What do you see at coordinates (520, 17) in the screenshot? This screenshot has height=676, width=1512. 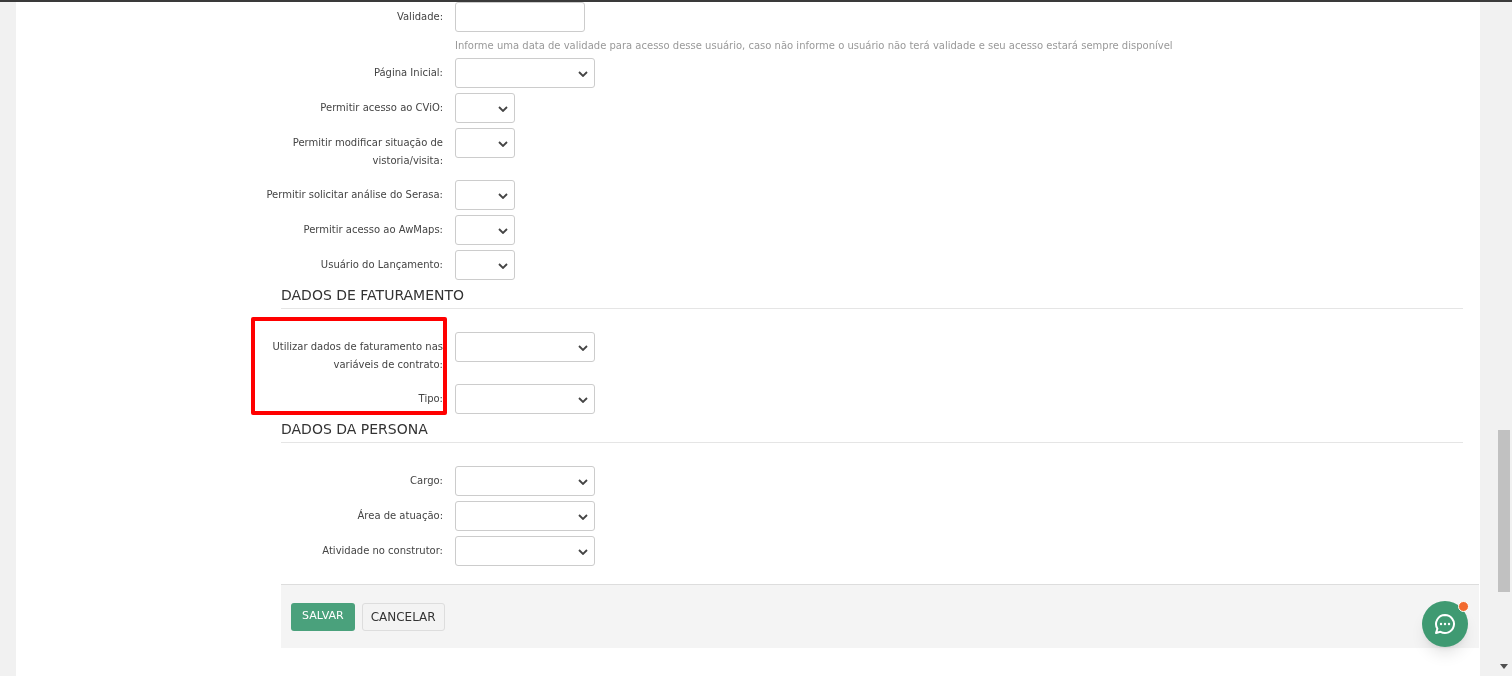 I see `date-field` at bounding box center [520, 17].